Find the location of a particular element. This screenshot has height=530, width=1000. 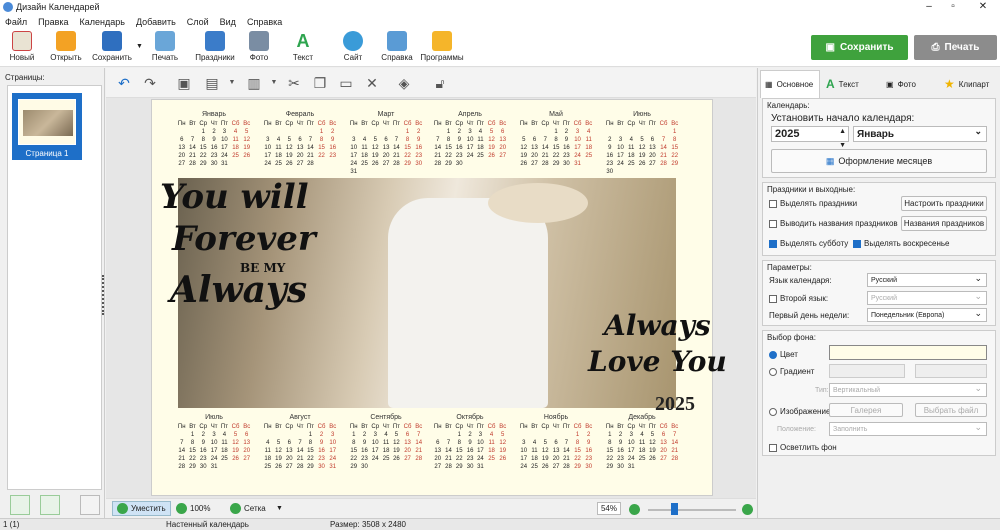

year-stepper: 2025 ▲ ▼ is located at coordinates (810, 137).